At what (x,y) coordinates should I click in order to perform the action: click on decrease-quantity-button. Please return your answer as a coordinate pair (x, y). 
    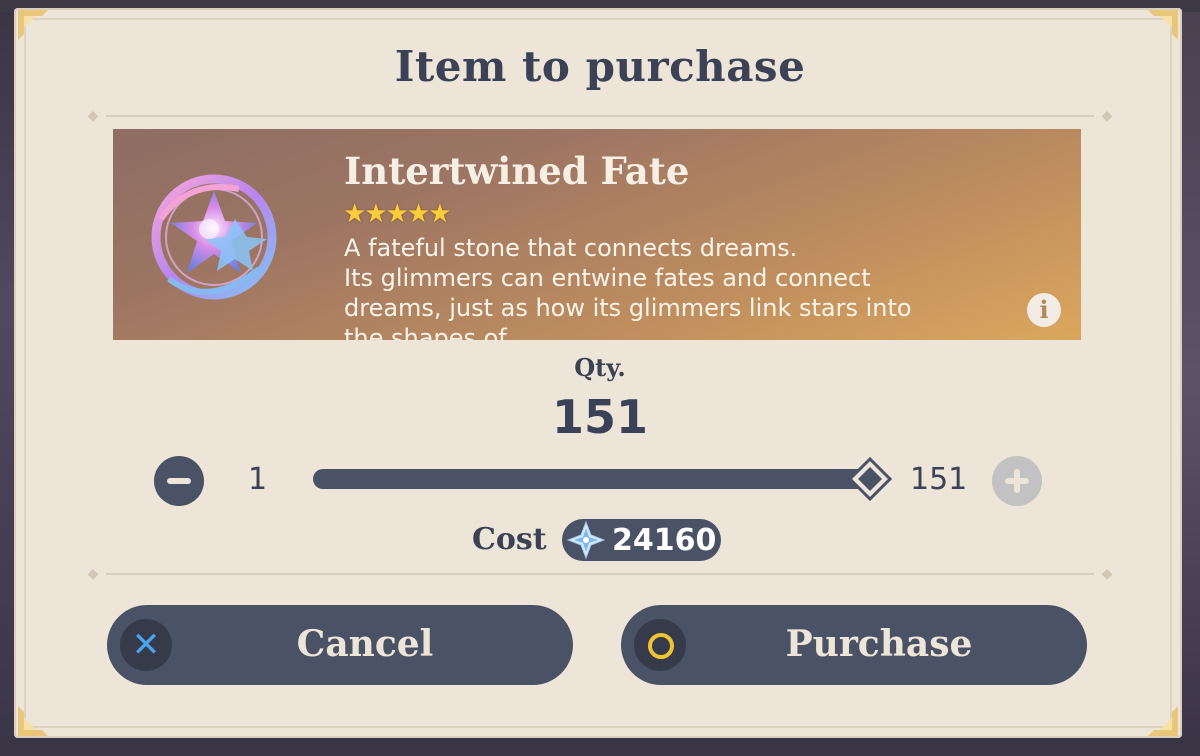
    Looking at the image, I should click on (179, 481).